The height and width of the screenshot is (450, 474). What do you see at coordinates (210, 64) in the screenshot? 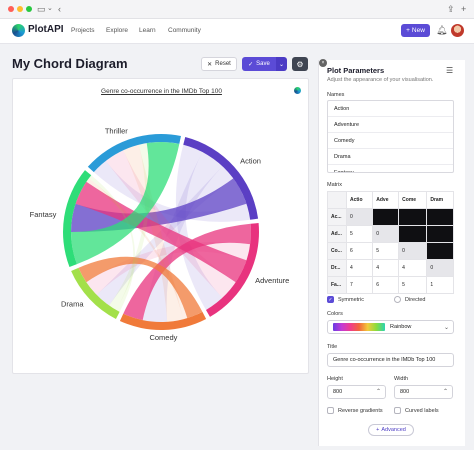
I see `close-icon: ✕` at bounding box center [210, 64].